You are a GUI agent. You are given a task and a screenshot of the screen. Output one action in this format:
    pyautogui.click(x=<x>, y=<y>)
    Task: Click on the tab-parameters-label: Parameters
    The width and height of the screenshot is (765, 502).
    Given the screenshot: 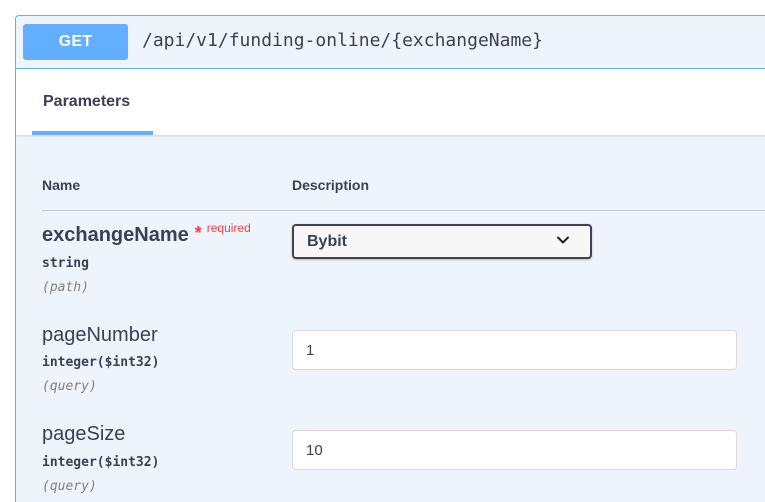 What is the action you would take?
    pyautogui.click(x=87, y=101)
    